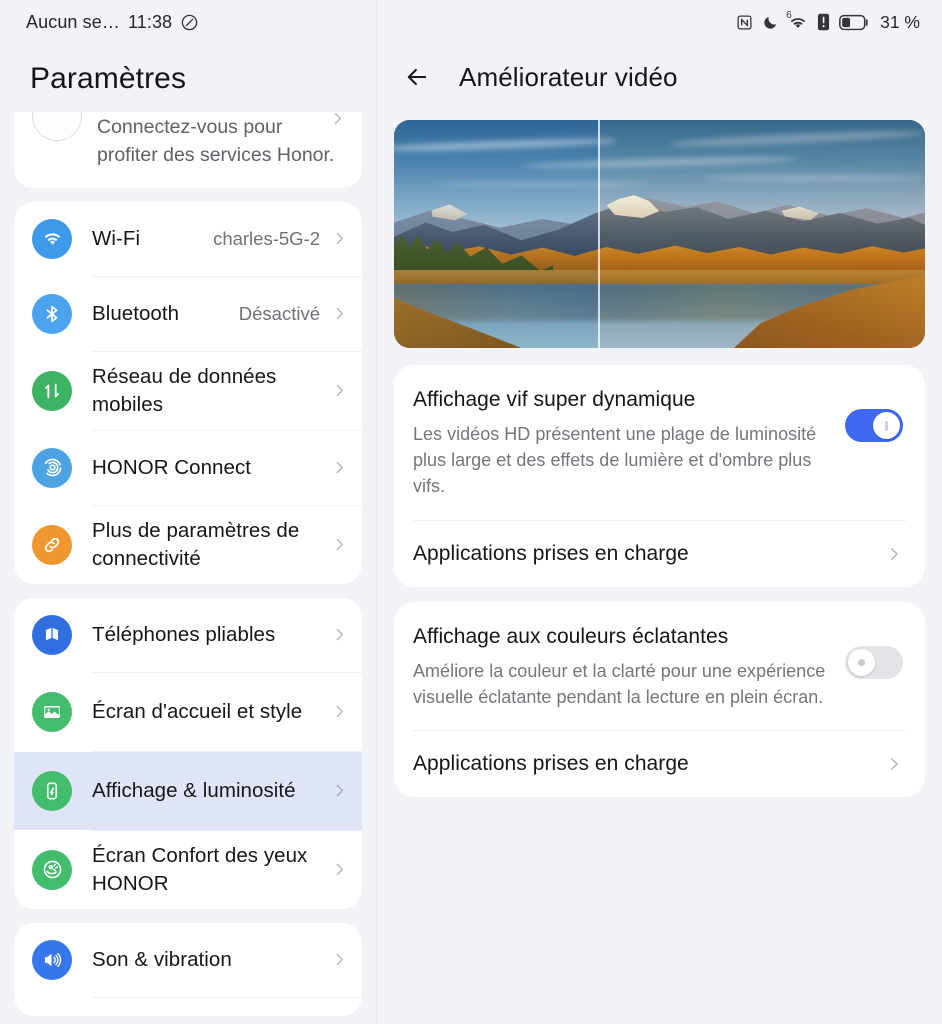 This screenshot has height=1024, width=942. Describe the element at coordinates (184, 634) in the screenshot. I see `sidebar-item-label: Téléphones pliables` at that location.